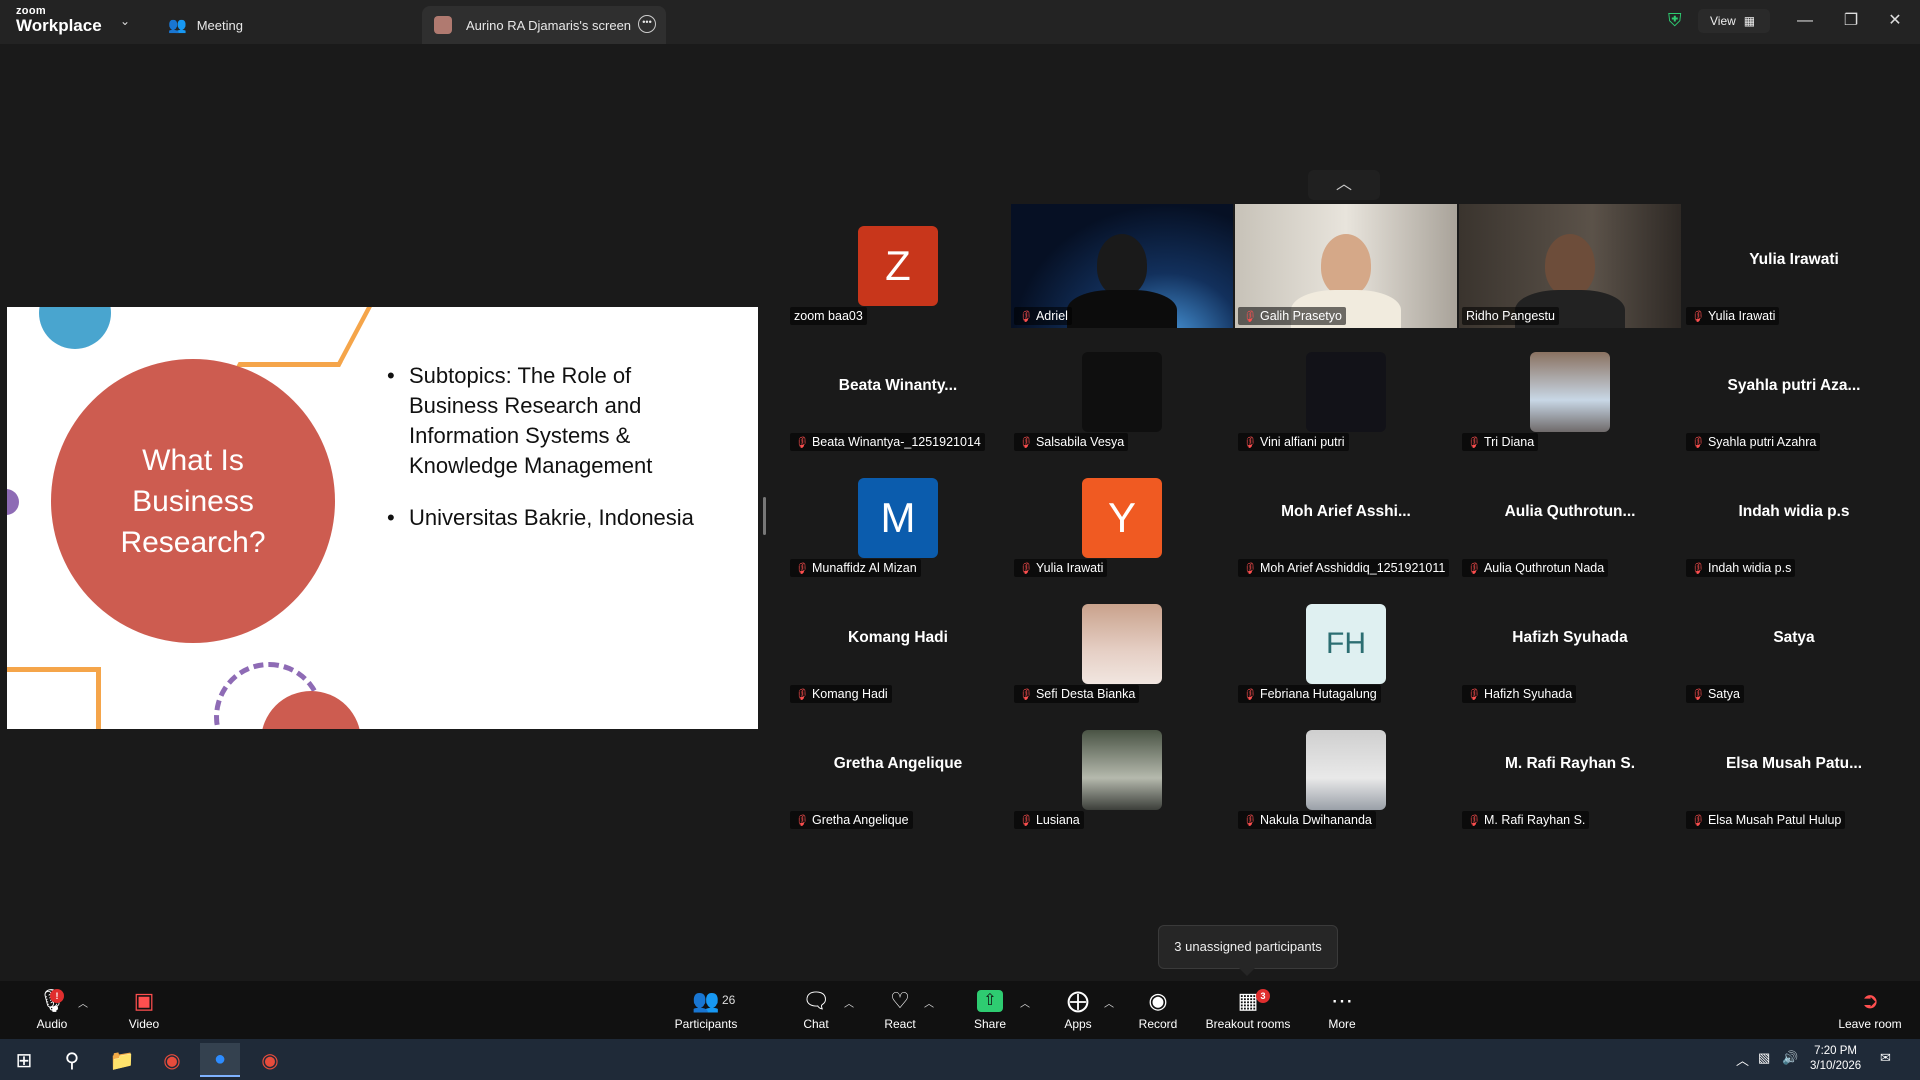 The width and height of the screenshot is (1920, 1080). I want to click on minimize-button: —, so click(1805, 21).